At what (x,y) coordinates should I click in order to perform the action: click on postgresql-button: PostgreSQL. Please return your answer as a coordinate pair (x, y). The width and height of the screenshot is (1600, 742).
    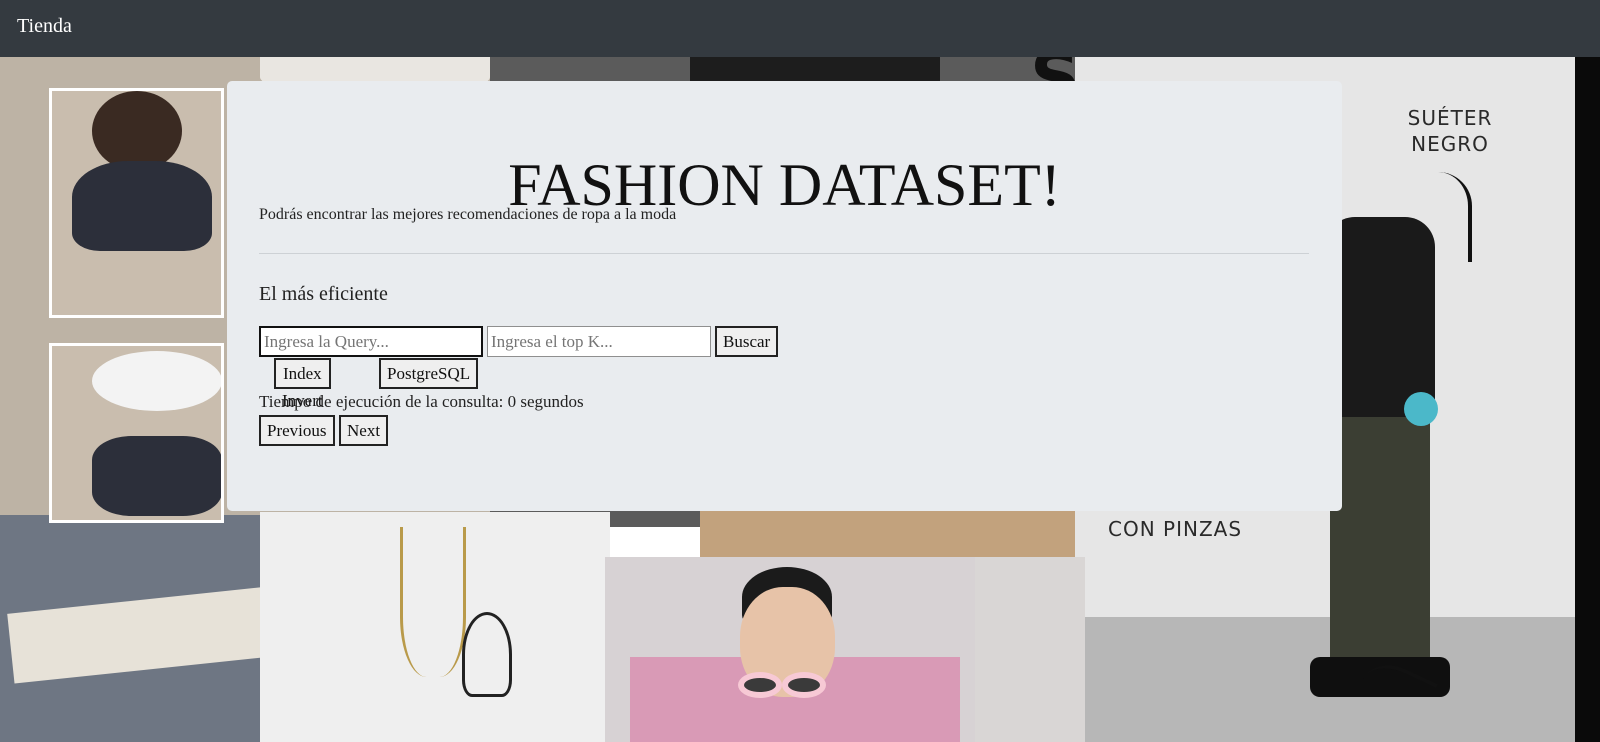
    Looking at the image, I should click on (429, 373).